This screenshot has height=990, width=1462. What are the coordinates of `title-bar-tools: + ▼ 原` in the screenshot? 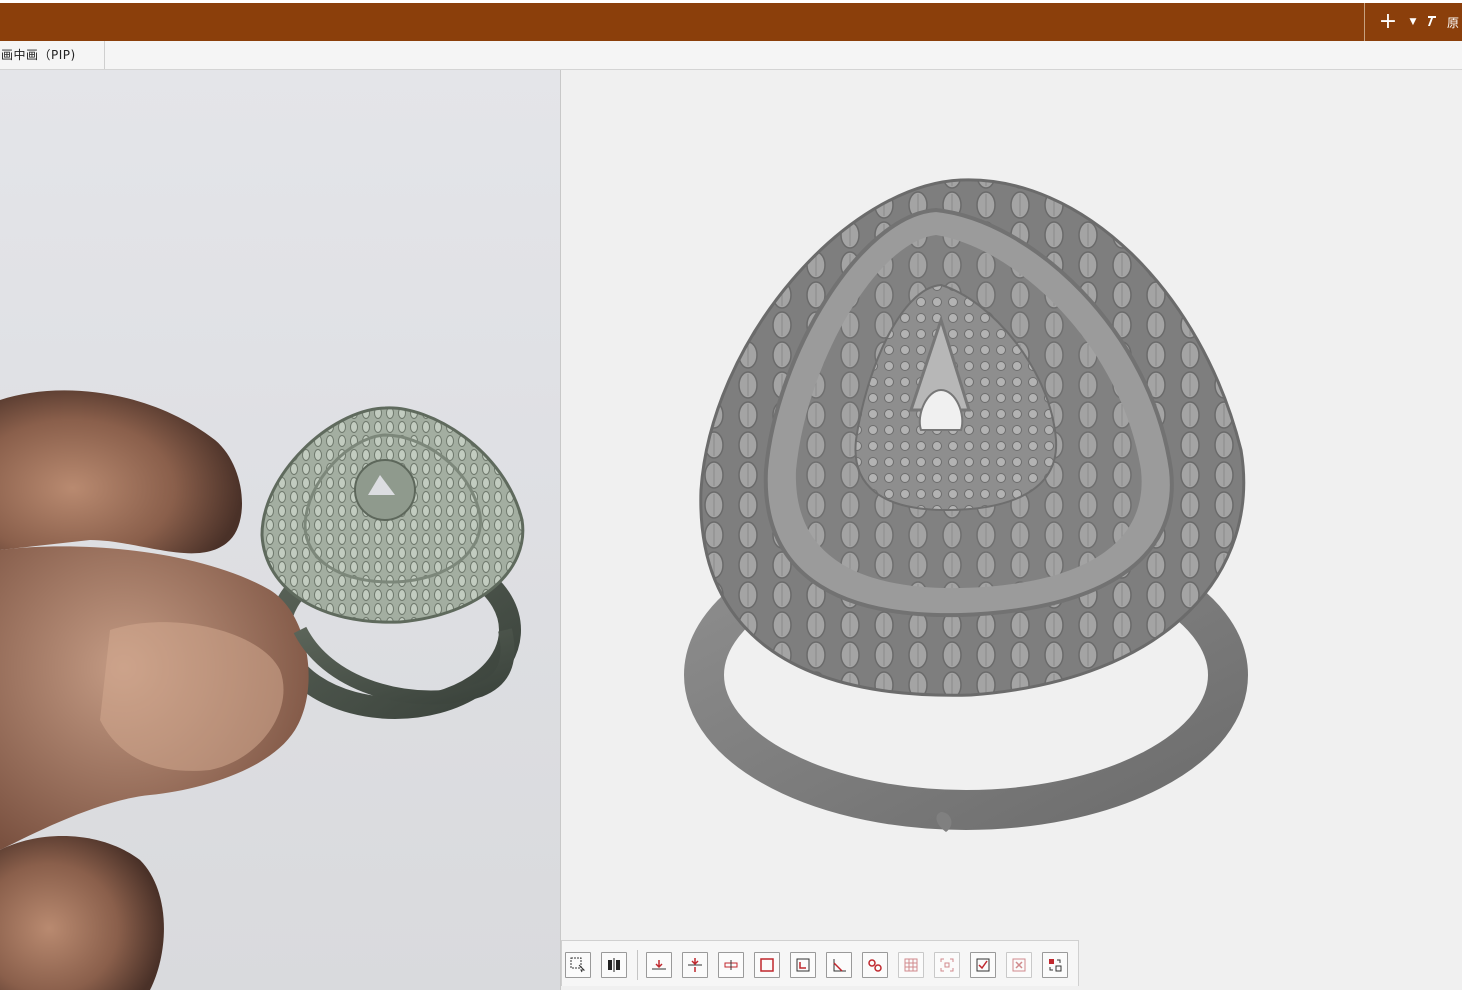 It's located at (1413, 22).